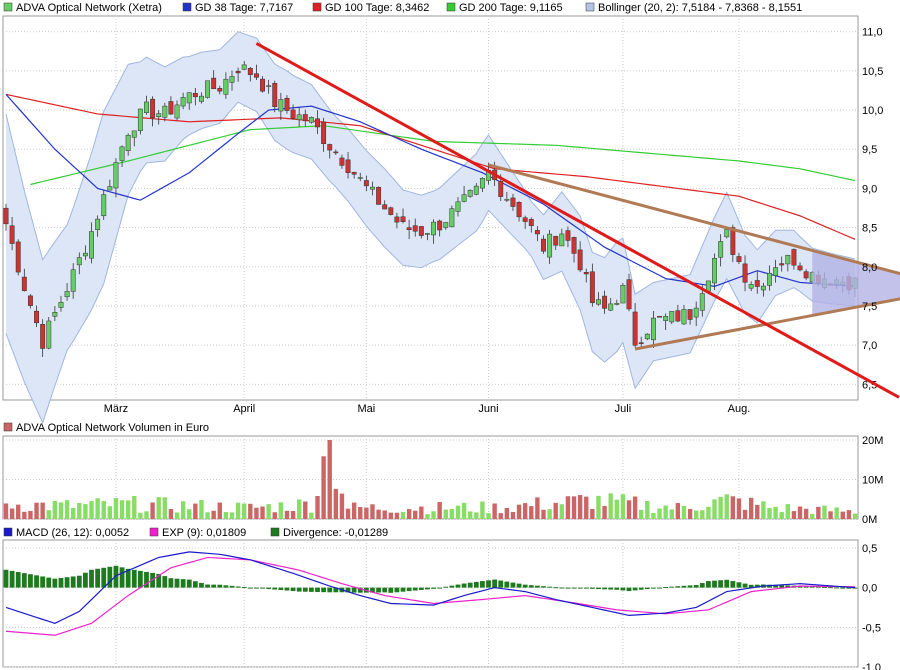 The width and height of the screenshot is (900, 670). I want to click on price-y-tick: 9,5, so click(869, 150).